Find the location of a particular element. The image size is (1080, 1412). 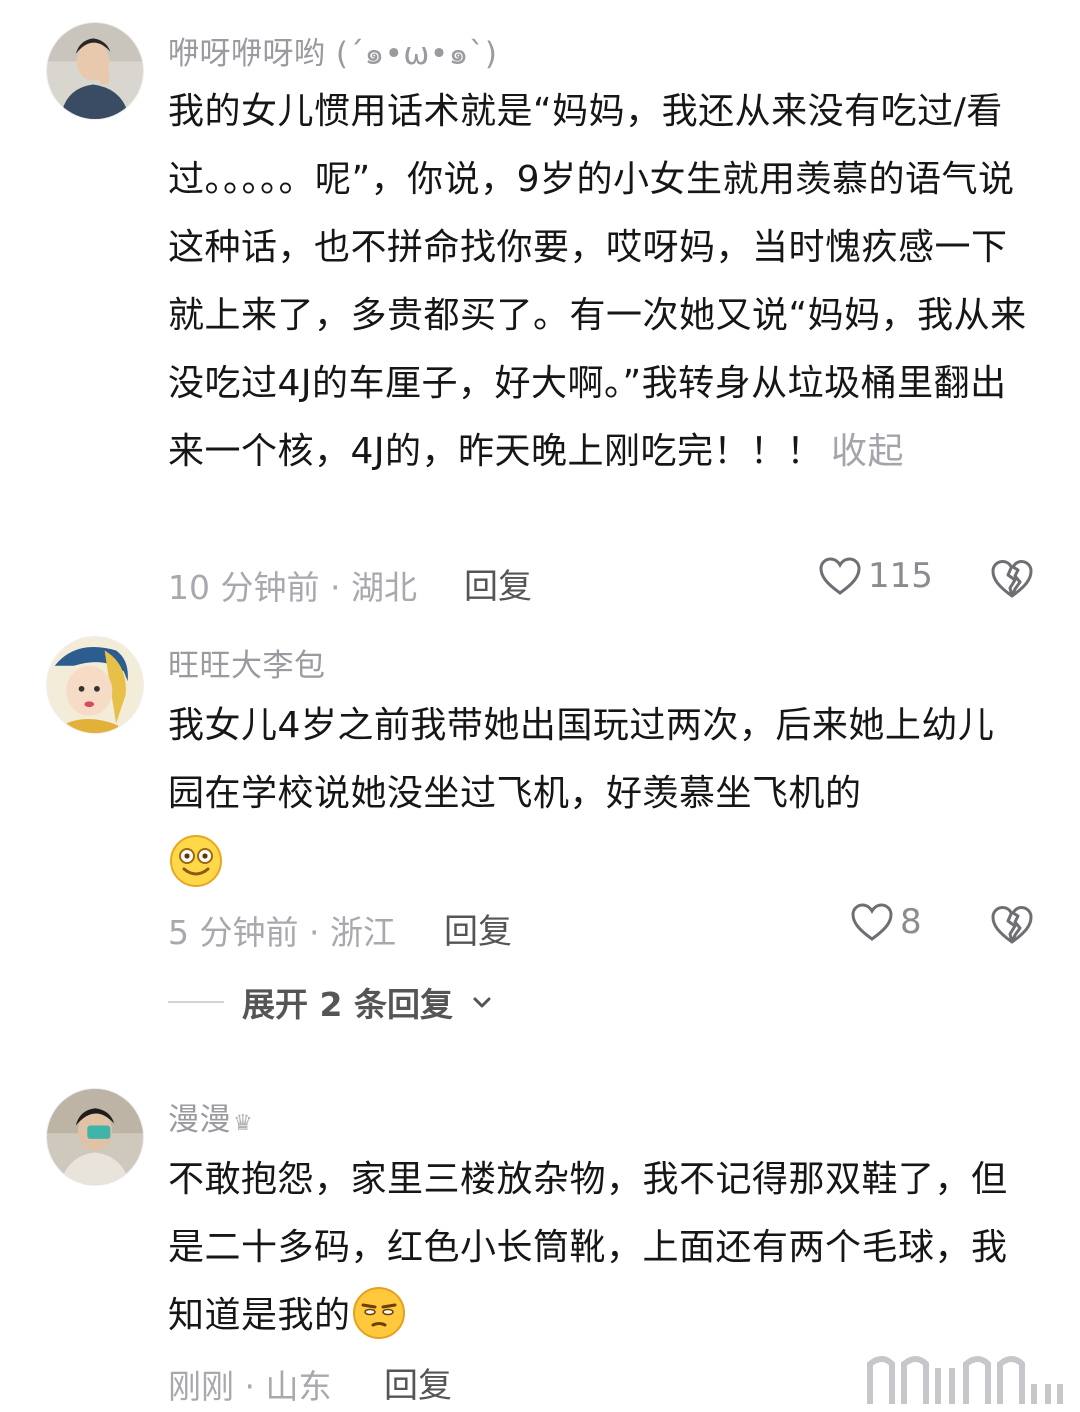

like-count: 115 is located at coordinates (900, 576).